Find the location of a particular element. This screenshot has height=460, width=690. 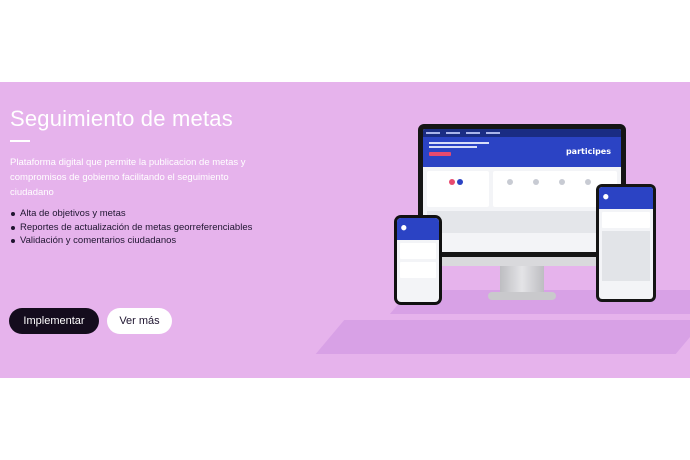

tablet-map is located at coordinates (626, 256).